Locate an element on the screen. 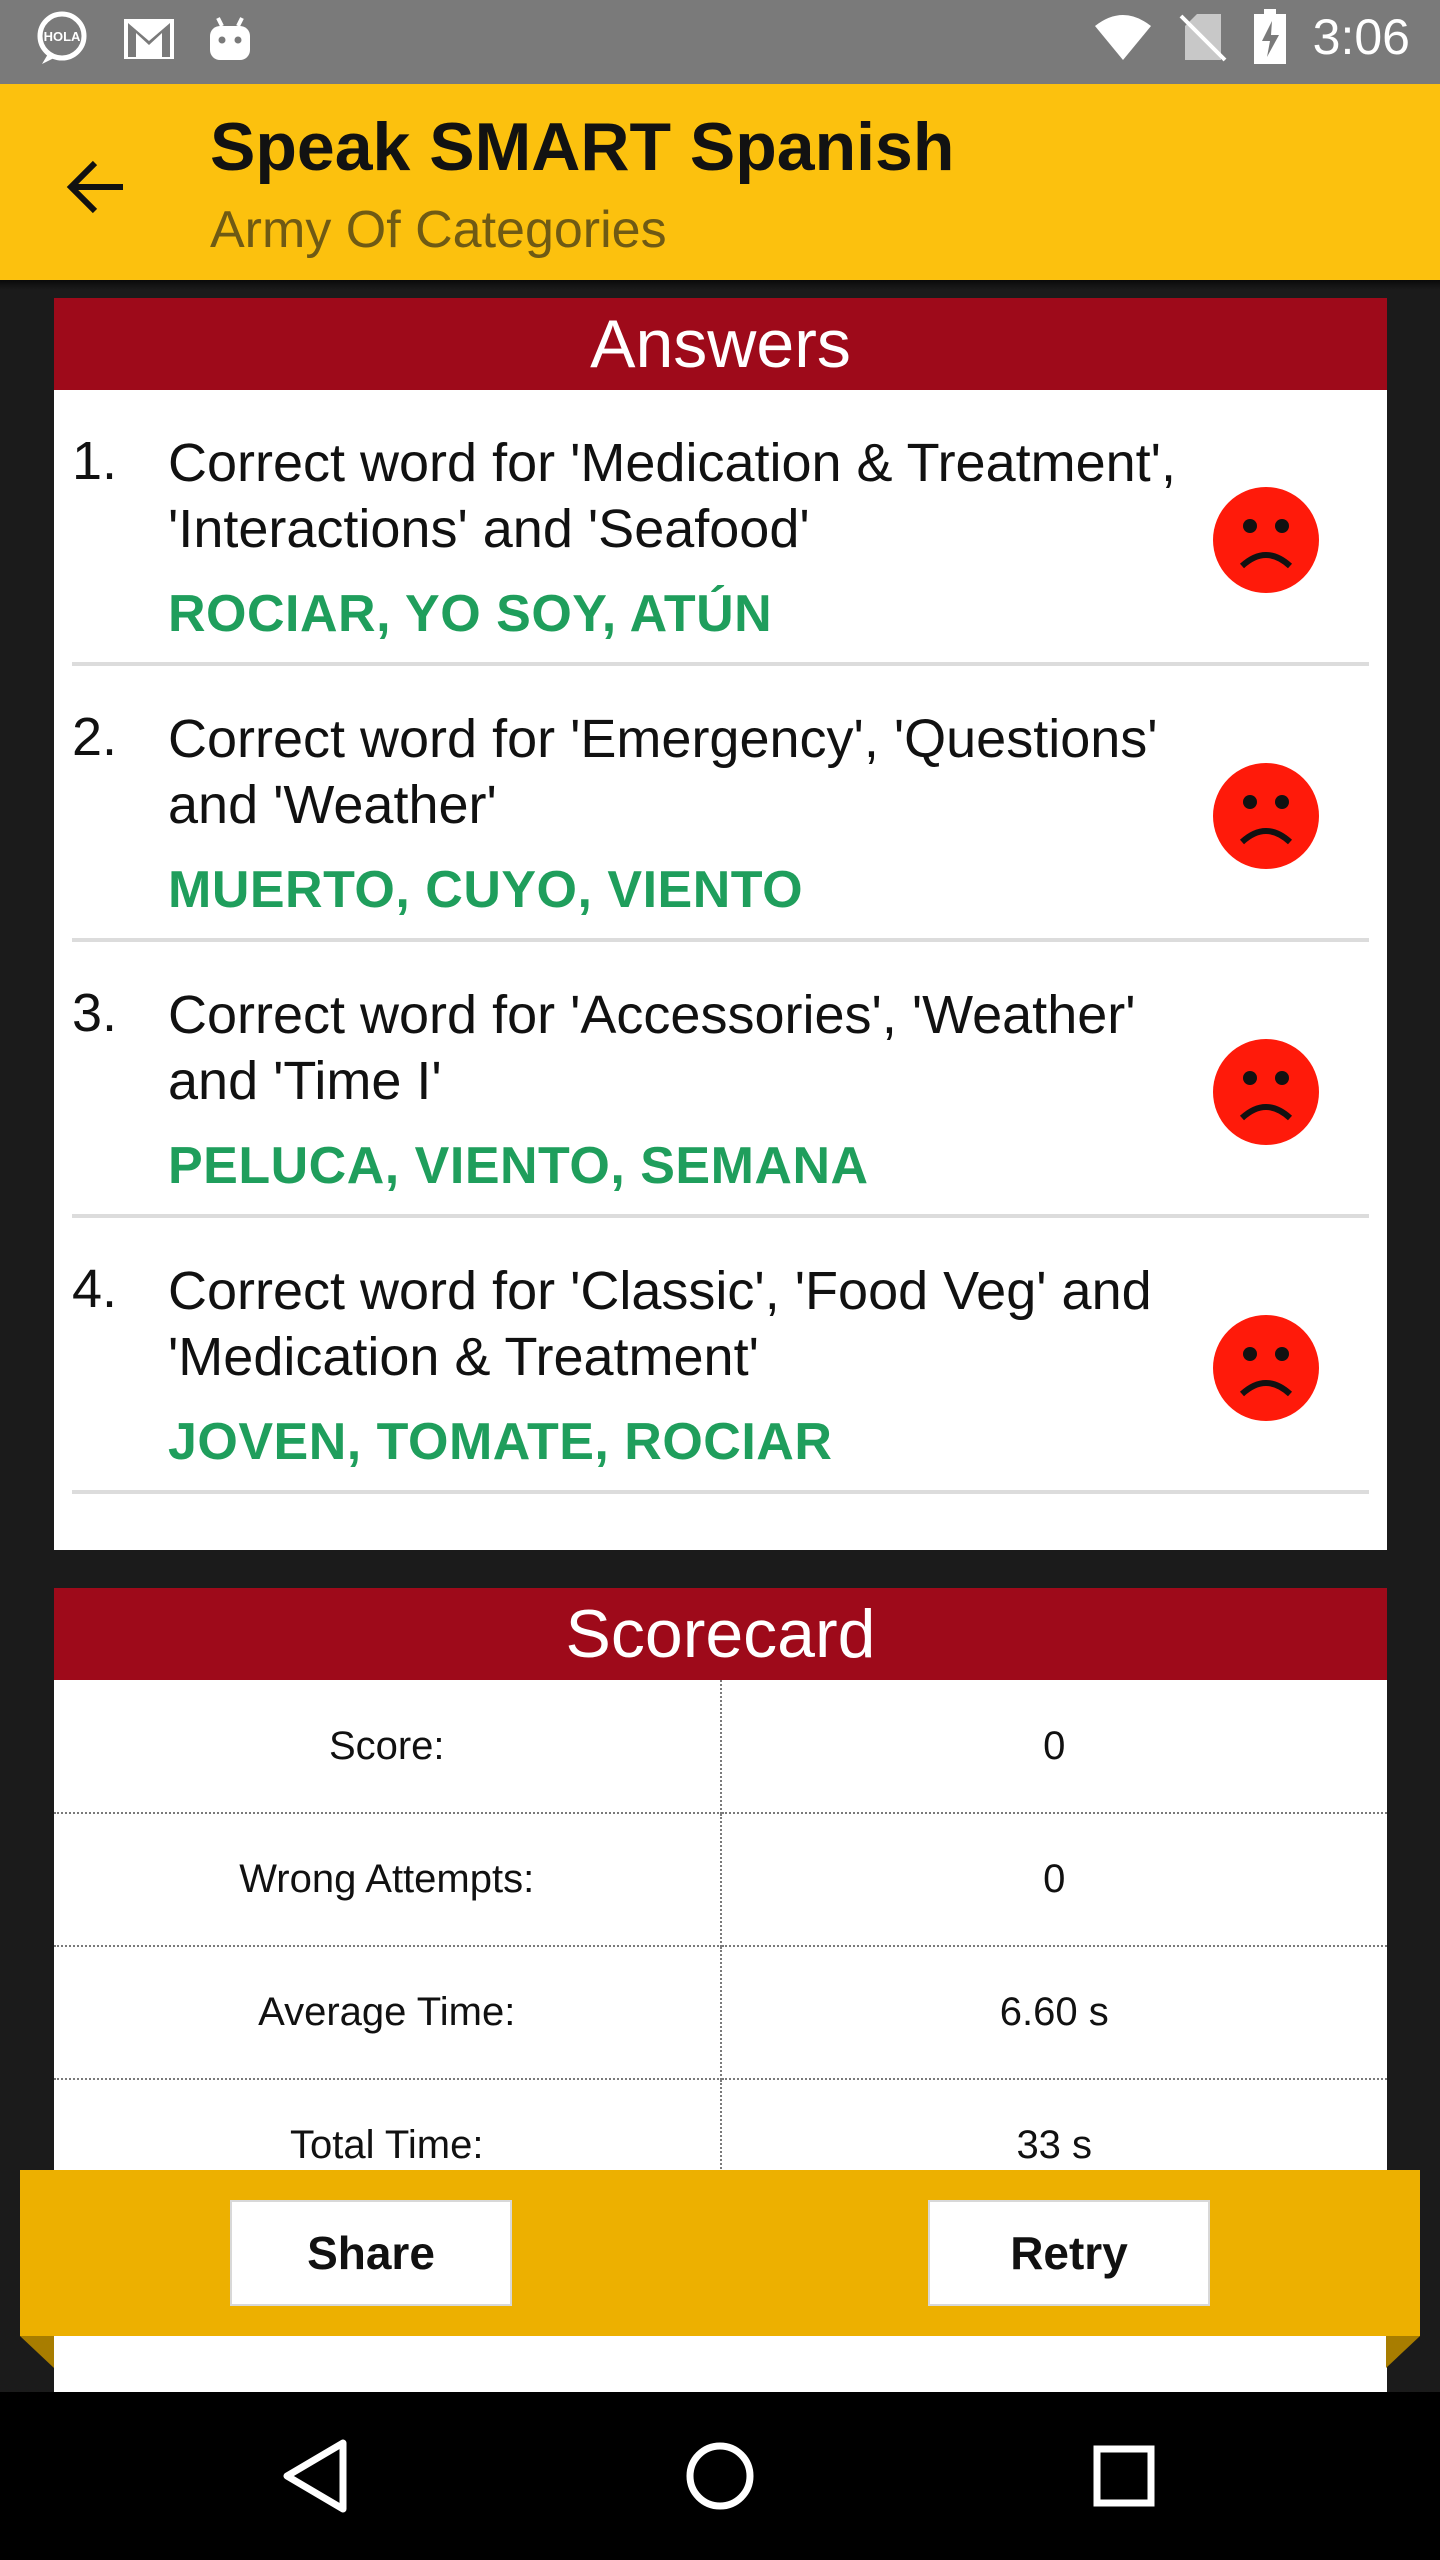  nav-recents-button is located at coordinates (1124, 2476).